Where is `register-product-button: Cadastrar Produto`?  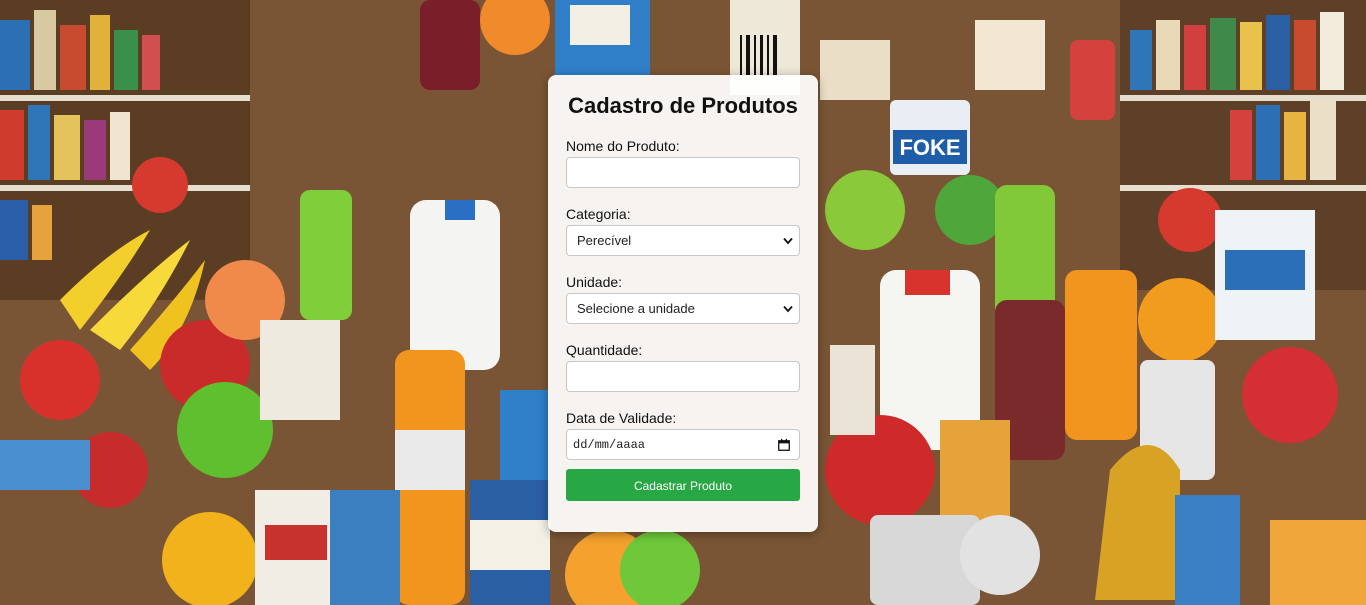
register-product-button: Cadastrar Produto is located at coordinates (683, 485).